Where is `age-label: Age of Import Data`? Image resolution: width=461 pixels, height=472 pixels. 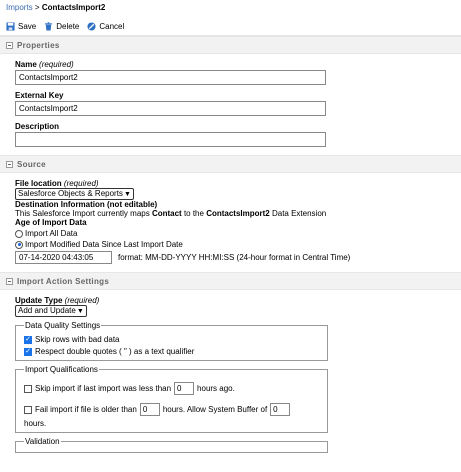 age-label: Age of Import Data is located at coordinates (51, 222).